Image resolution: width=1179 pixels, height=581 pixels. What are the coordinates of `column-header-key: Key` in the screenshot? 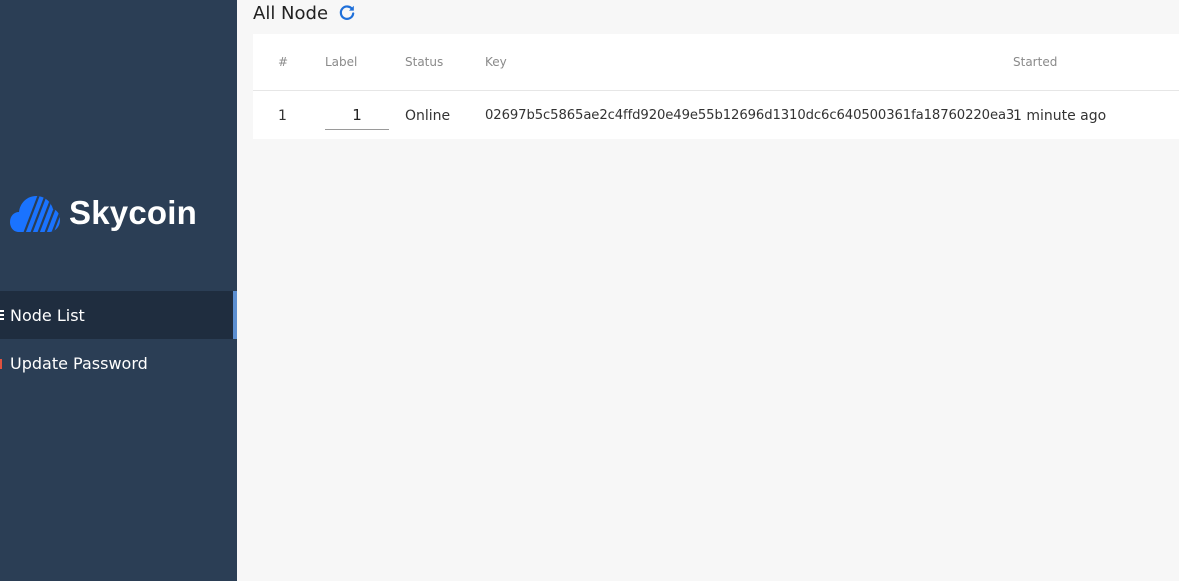 It's located at (496, 62).